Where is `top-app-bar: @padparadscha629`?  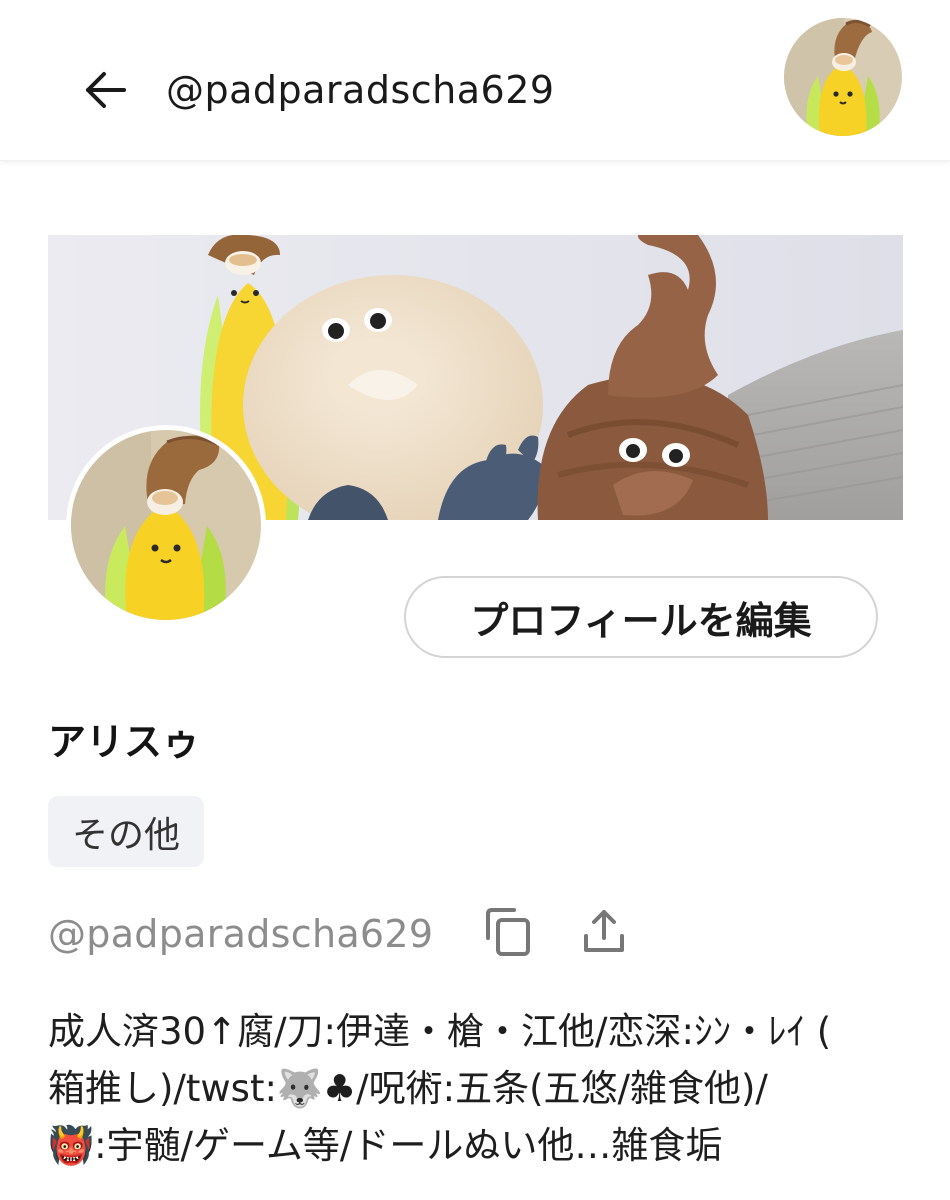 top-app-bar: @padparadscha629 is located at coordinates (475, 80).